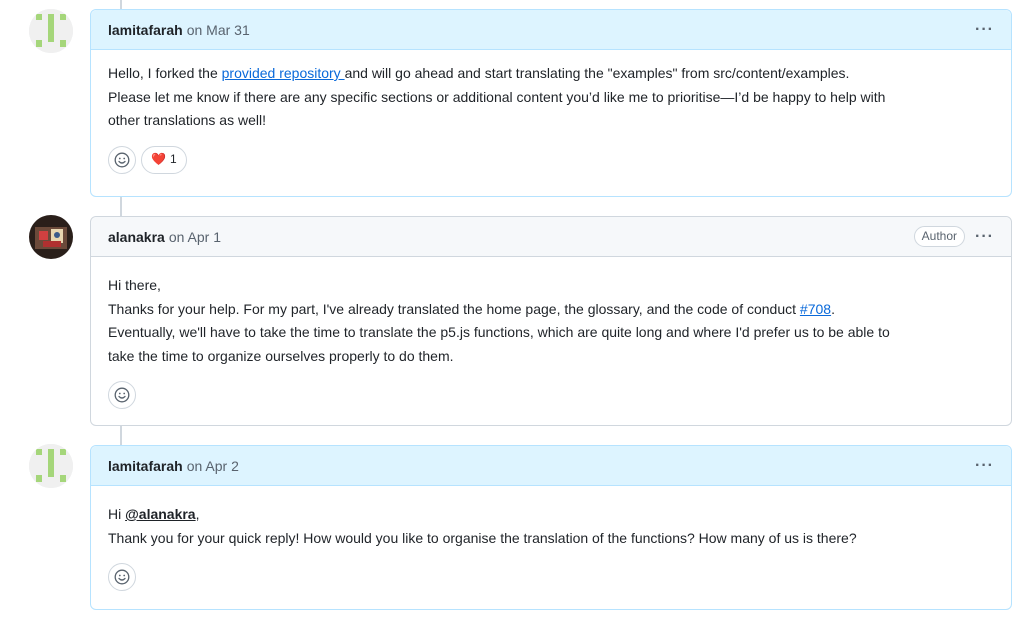 The width and height of the screenshot is (1024, 623). What do you see at coordinates (551, 30) in the screenshot?
I see `comment-header: lamitafarah on Mar 31 ···` at bounding box center [551, 30].